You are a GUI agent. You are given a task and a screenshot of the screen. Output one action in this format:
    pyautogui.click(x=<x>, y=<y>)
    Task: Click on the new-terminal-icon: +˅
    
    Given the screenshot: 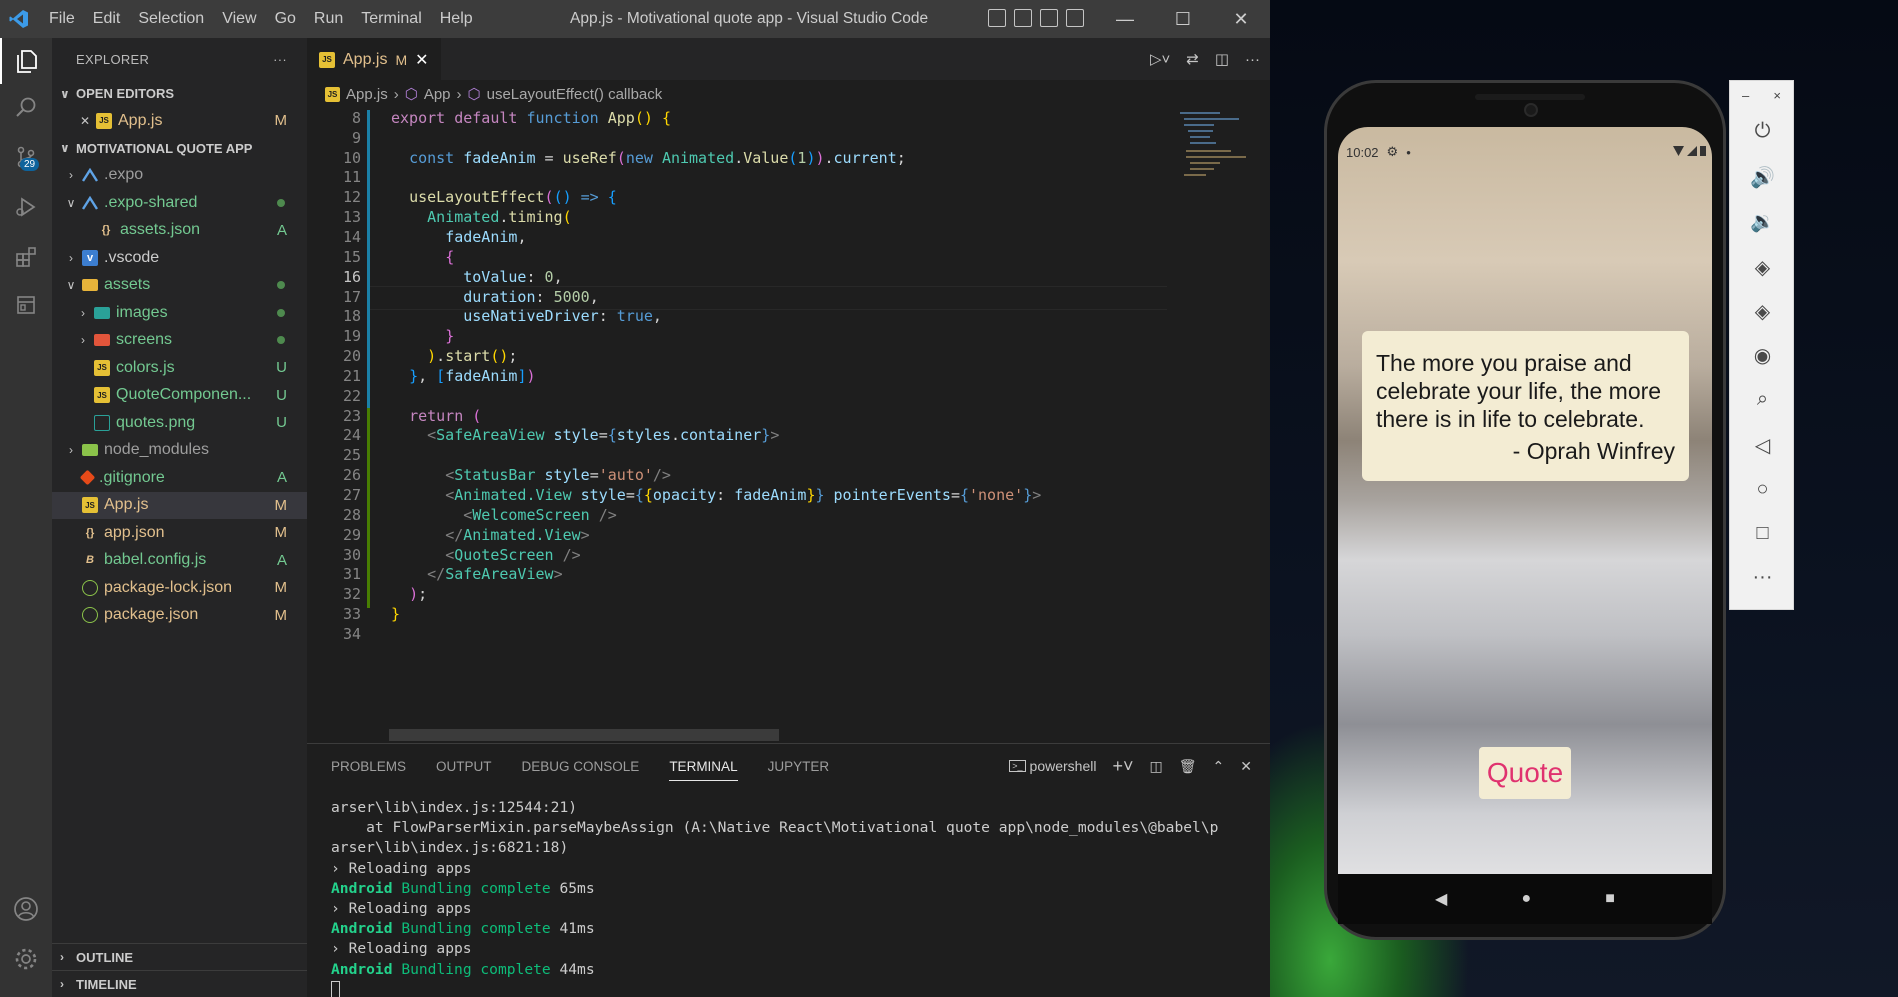 What is the action you would take?
    pyautogui.click(x=1122, y=766)
    